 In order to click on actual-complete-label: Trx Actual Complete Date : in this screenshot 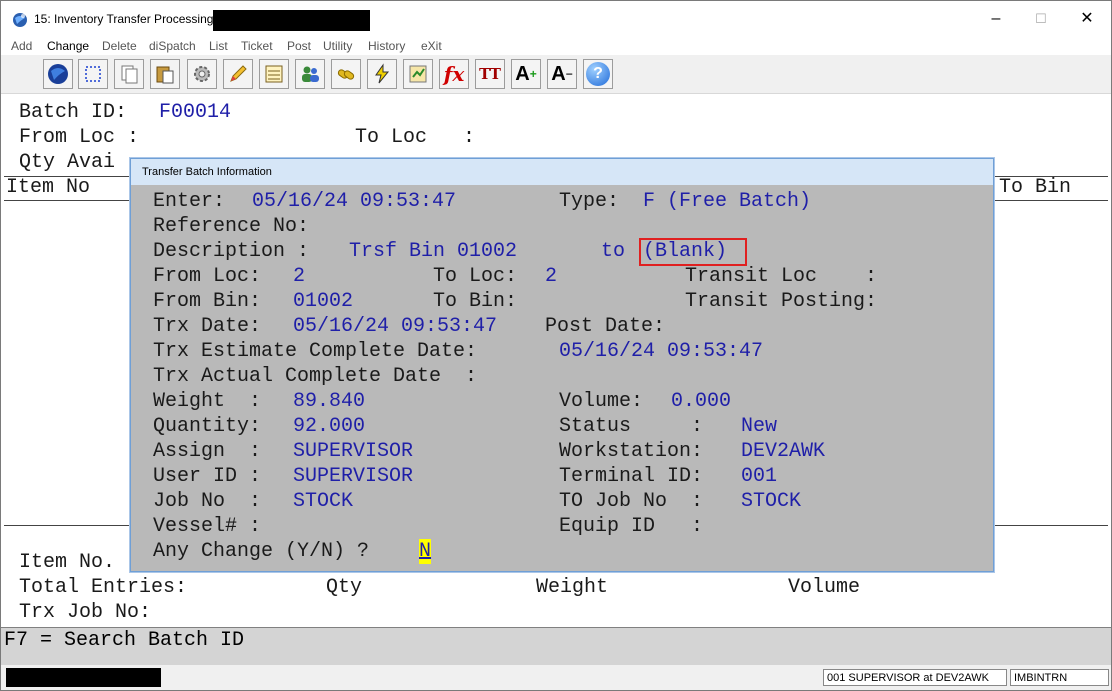, I will do `click(315, 376)`.